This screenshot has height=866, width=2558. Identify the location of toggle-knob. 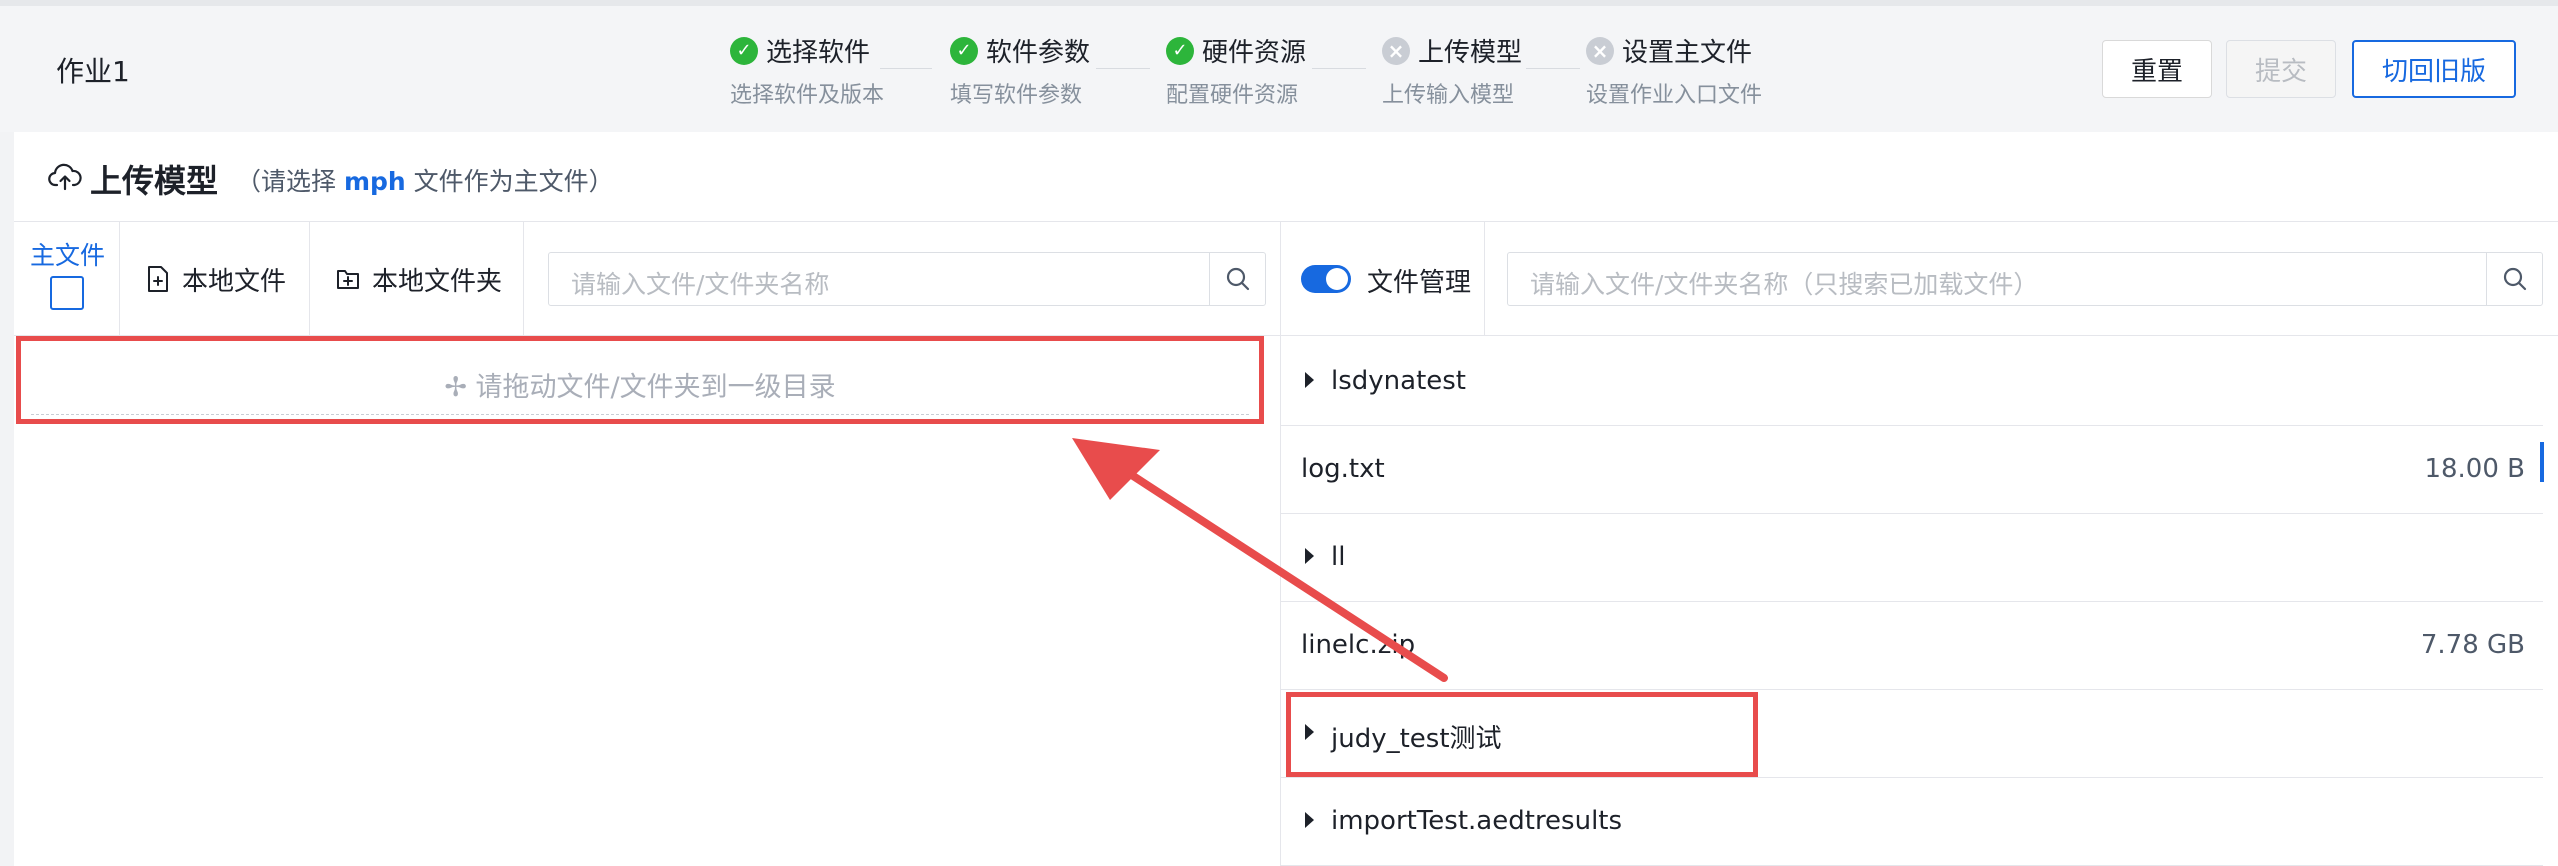
(1337, 279).